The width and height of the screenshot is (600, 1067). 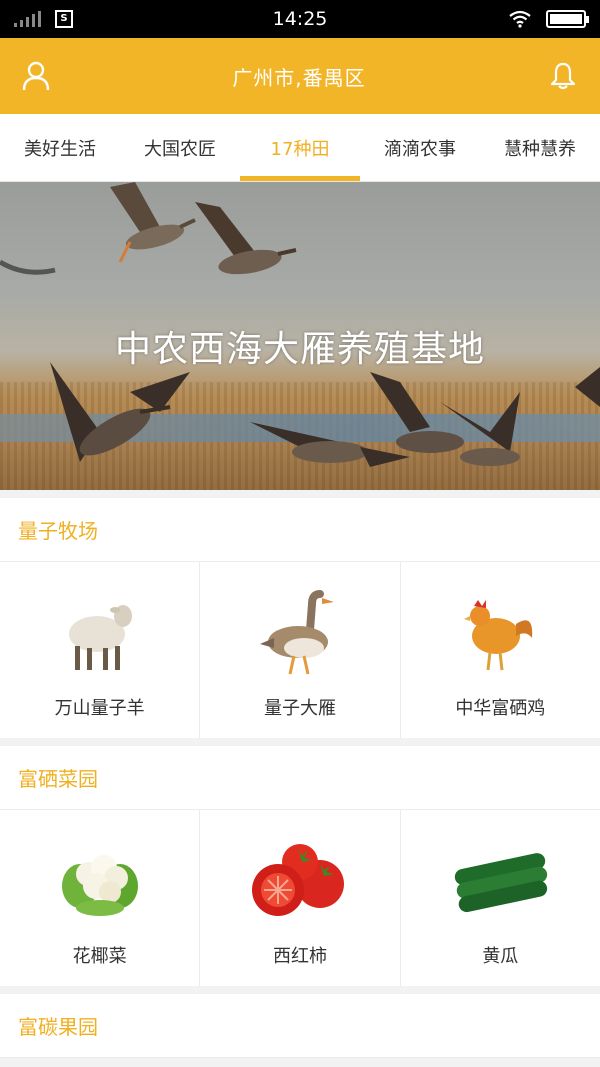 What do you see at coordinates (100, 634) in the screenshot?
I see `sheep-image` at bounding box center [100, 634].